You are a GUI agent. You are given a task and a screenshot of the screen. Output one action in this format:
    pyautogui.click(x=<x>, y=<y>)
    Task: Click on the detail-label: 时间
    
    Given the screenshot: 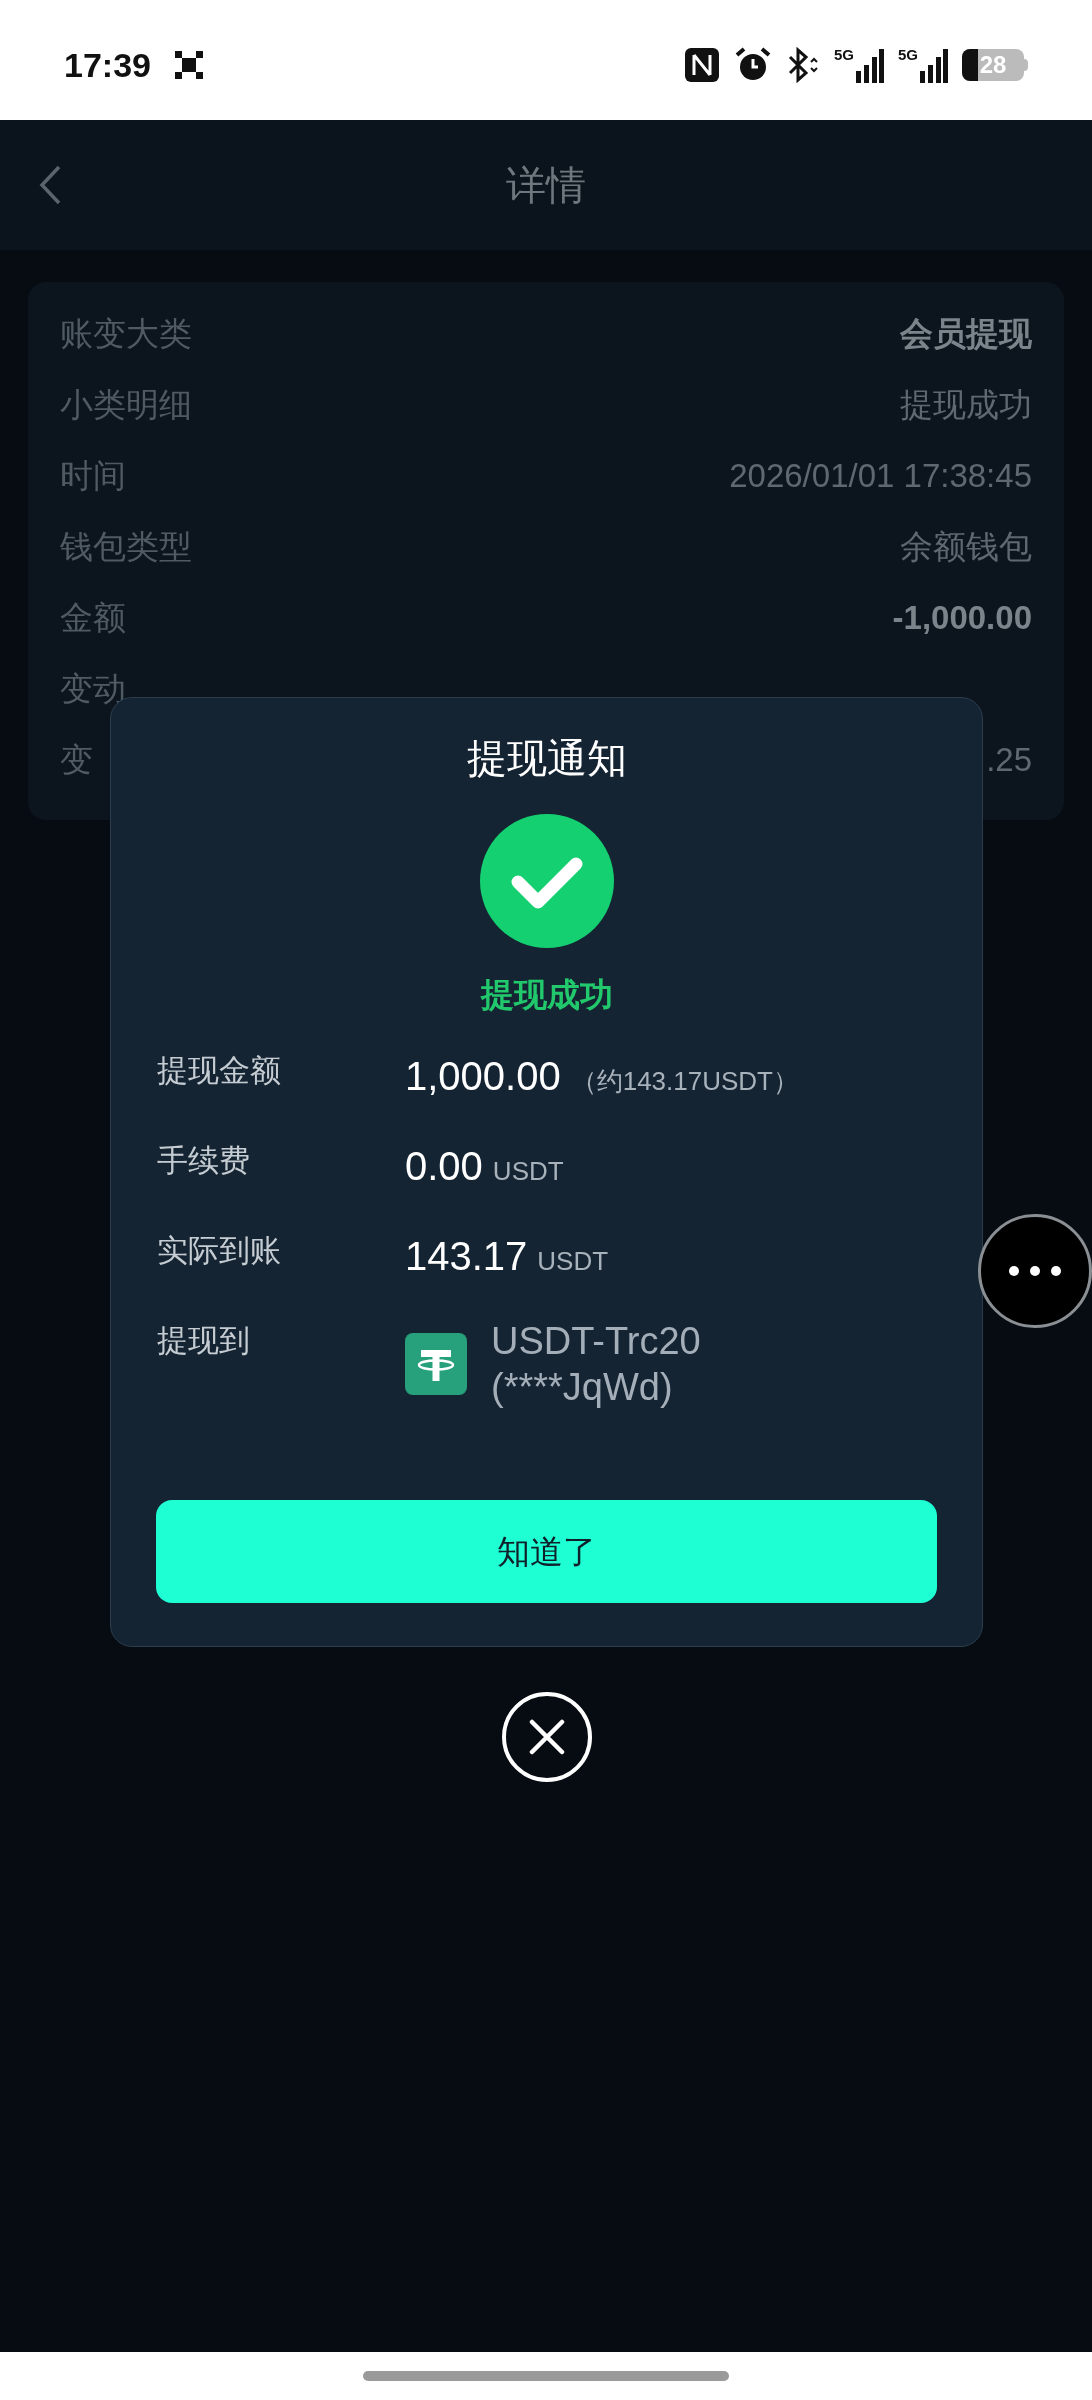 What is the action you would take?
    pyautogui.click(x=93, y=476)
    